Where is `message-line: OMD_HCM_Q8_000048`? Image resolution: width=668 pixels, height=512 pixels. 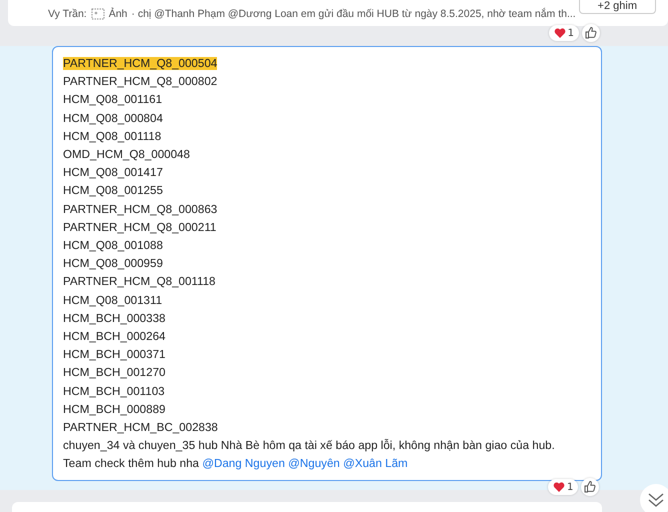 message-line: OMD_HCM_Q8_000048 is located at coordinates (126, 155).